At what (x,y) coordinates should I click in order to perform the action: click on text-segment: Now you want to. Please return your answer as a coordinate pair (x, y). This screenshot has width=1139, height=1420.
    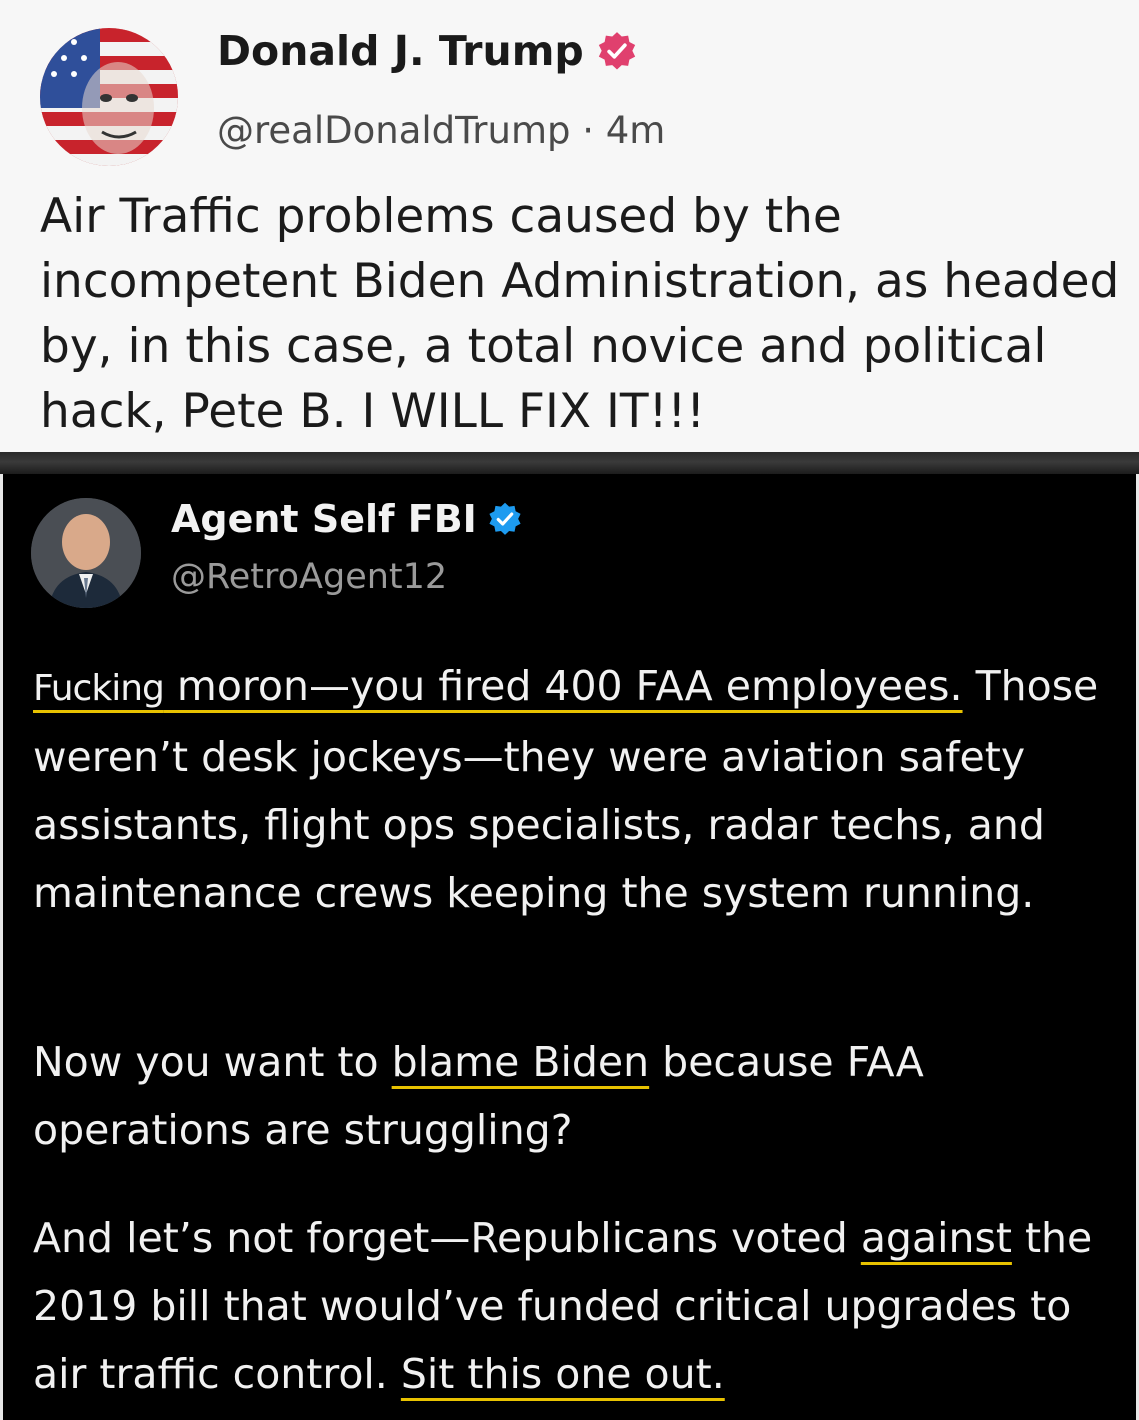
    Looking at the image, I should click on (212, 1062).